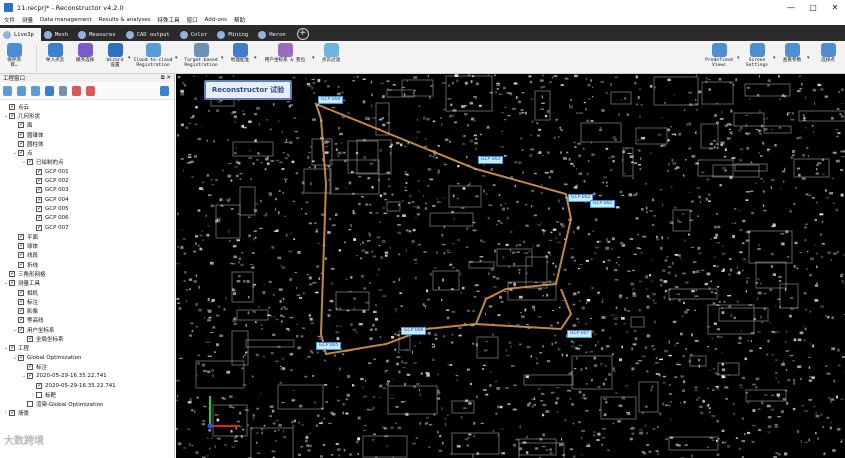 The width and height of the screenshot is (845, 458). Describe the element at coordinates (87, 404) in the screenshot. I see `tree-node: 渲染-Global Optimization` at that location.